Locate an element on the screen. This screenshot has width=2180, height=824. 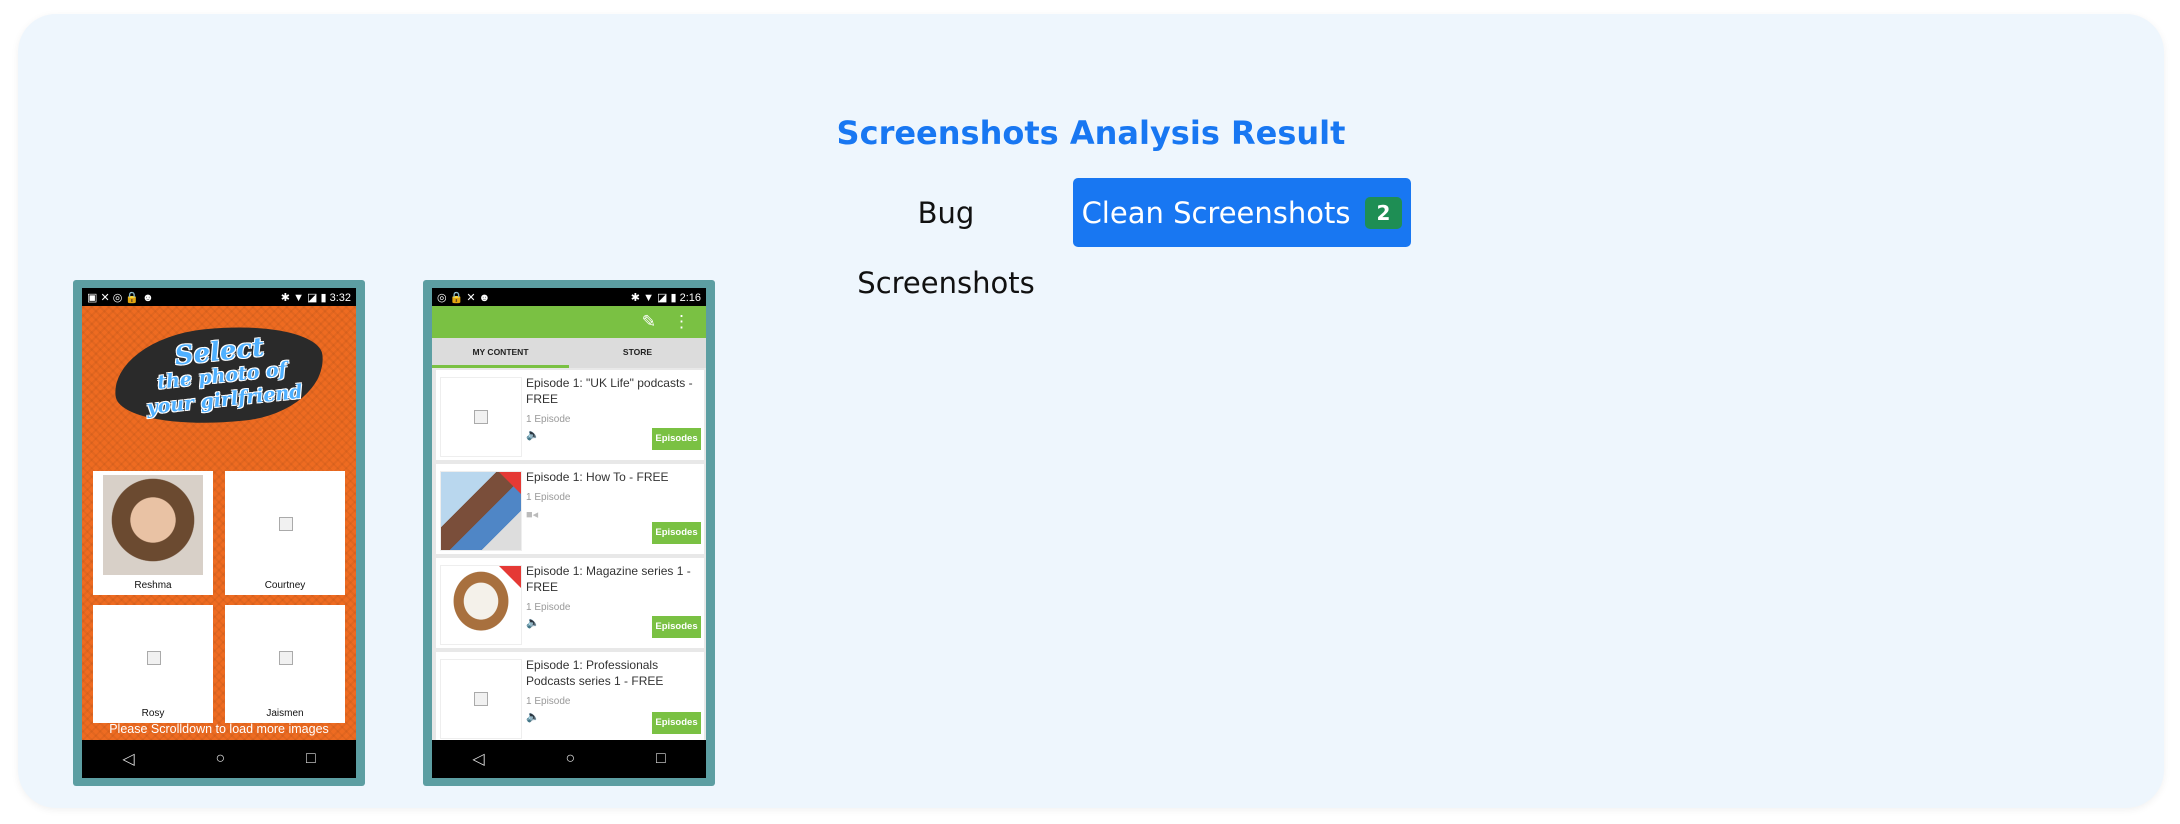
tab-clean-screenshots: Clean Screenshots 2 is located at coordinates (1242, 212).